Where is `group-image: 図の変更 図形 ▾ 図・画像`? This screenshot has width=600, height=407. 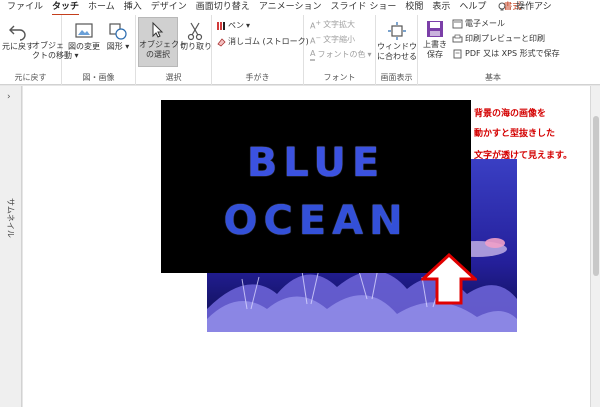
group-image: 図の変更 図形 ▾ 図・画像 is located at coordinates (99, 50).